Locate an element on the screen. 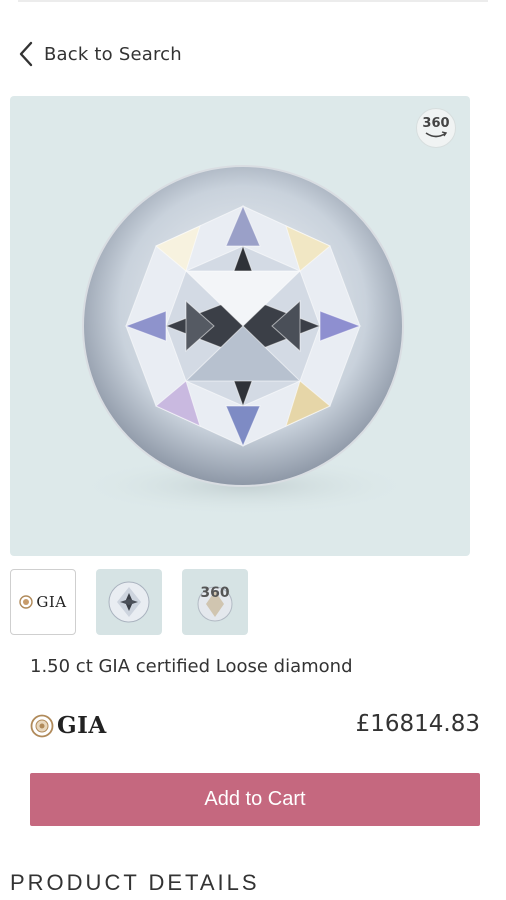 This screenshot has width=506, height=900. thumb-photo is located at coordinates (129, 602).